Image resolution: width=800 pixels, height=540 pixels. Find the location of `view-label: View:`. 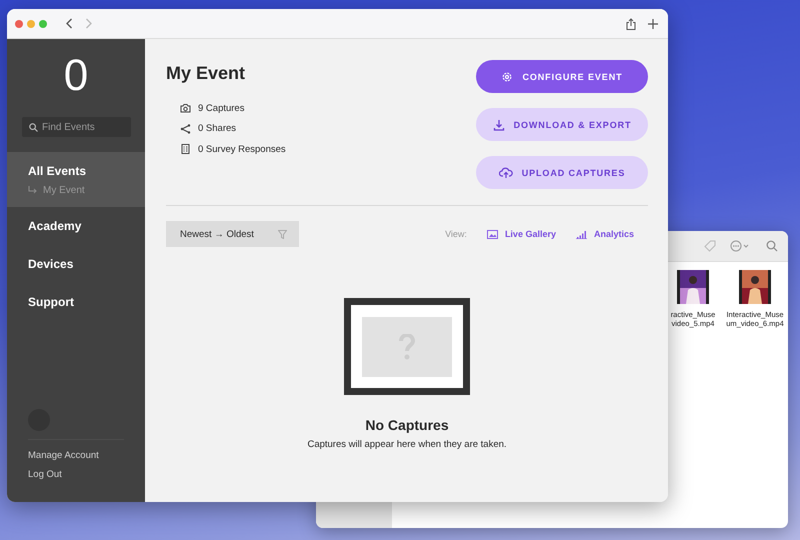

view-label: View: is located at coordinates (456, 234).